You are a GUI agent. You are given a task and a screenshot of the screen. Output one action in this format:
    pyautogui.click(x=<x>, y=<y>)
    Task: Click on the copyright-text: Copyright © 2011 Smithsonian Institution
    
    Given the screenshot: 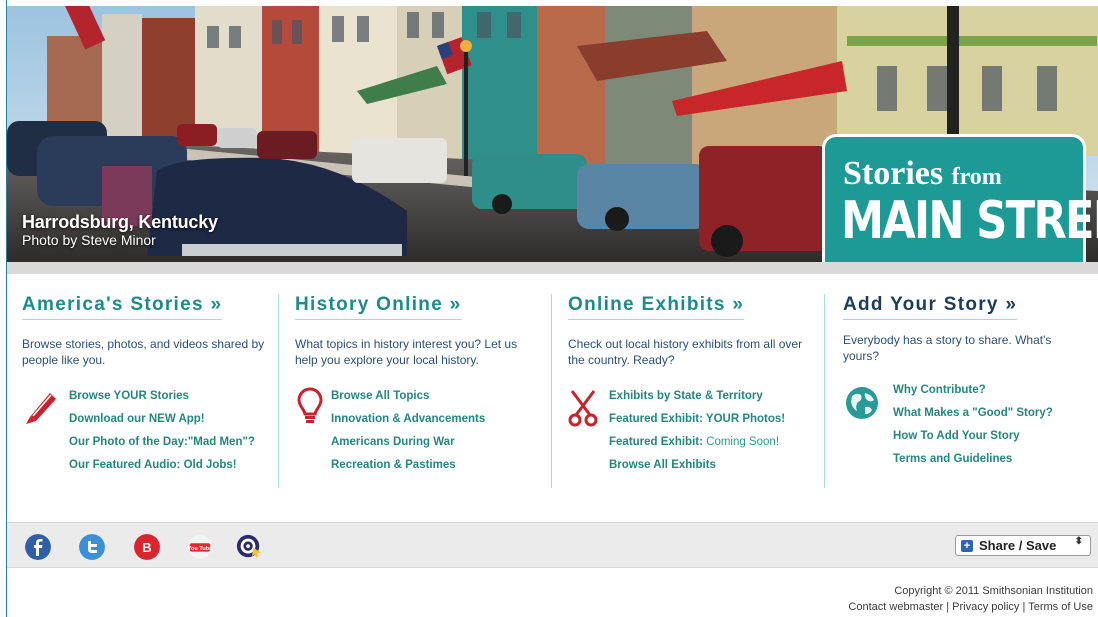 What is the action you would take?
    pyautogui.click(x=993, y=591)
    